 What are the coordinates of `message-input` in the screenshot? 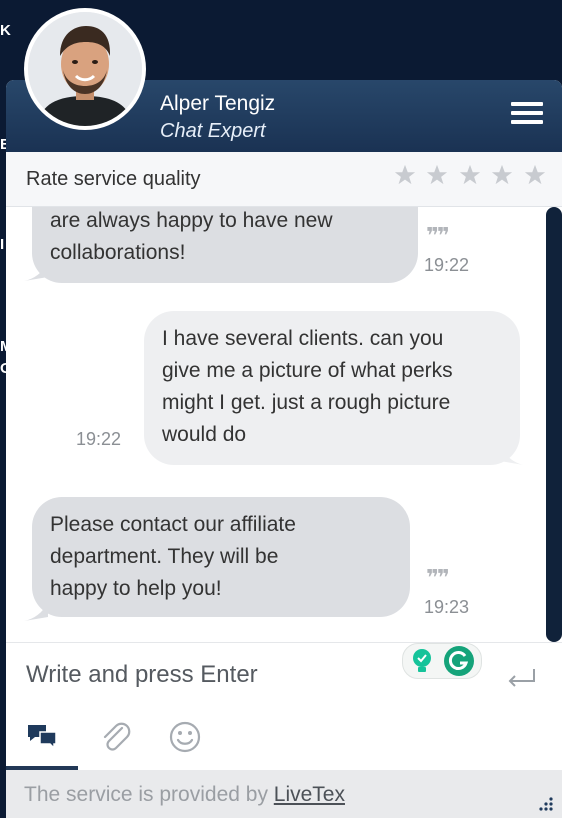 It's located at (211, 675).